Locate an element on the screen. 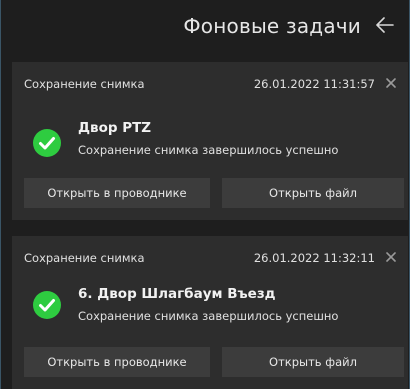 The width and height of the screenshot is (414, 389). task-item-name: Двор PTZ is located at coordinates (115, 128).